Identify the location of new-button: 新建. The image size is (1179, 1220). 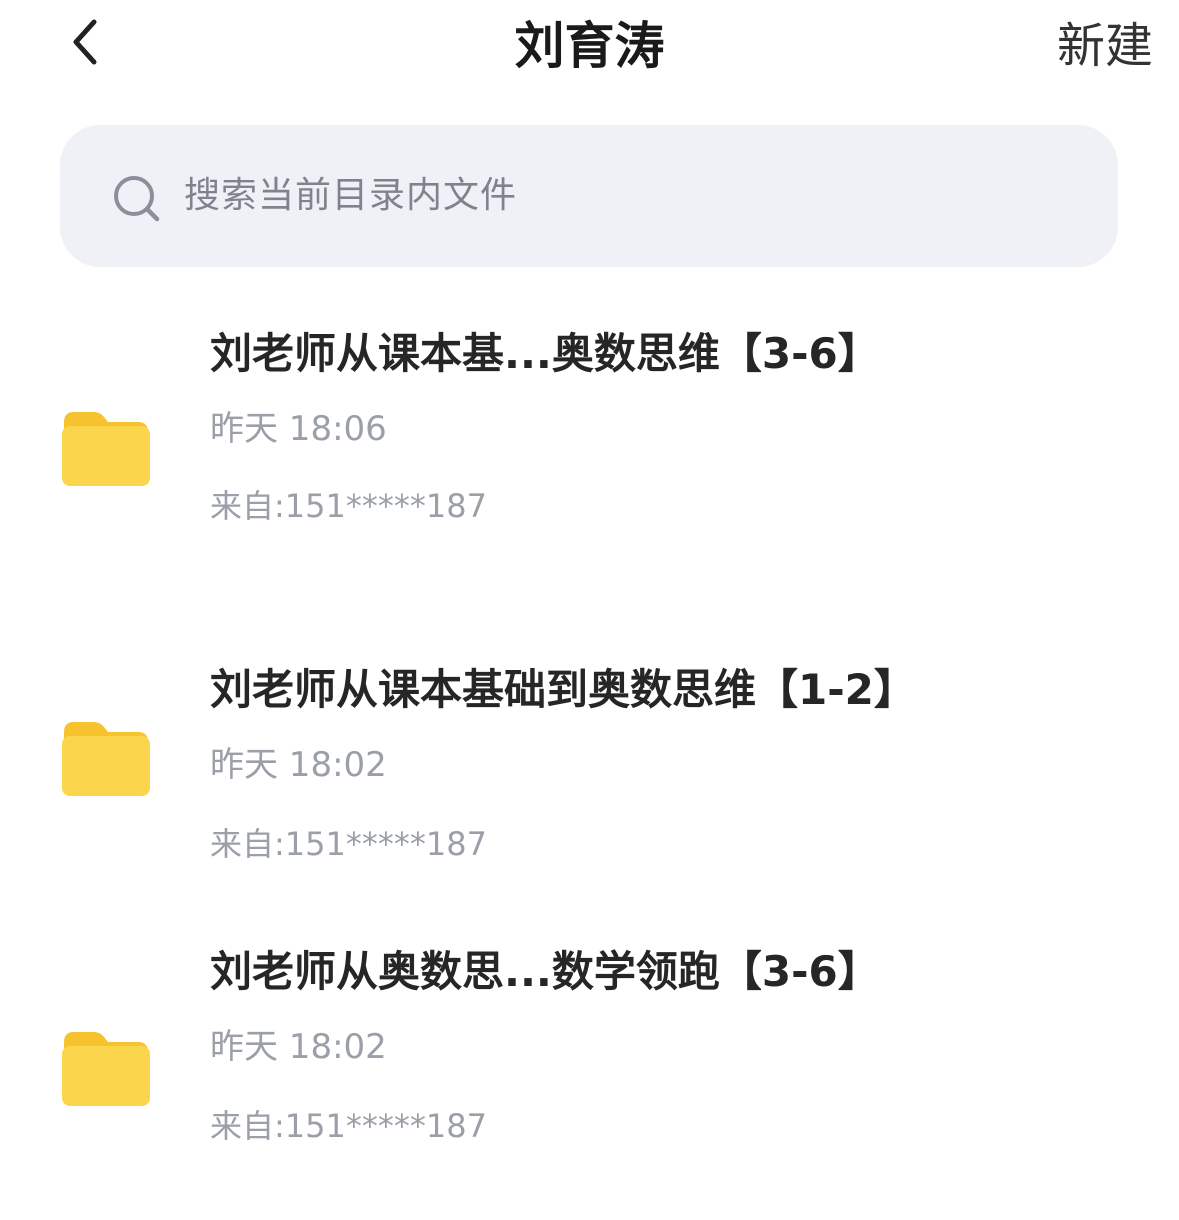
(1105, 46).